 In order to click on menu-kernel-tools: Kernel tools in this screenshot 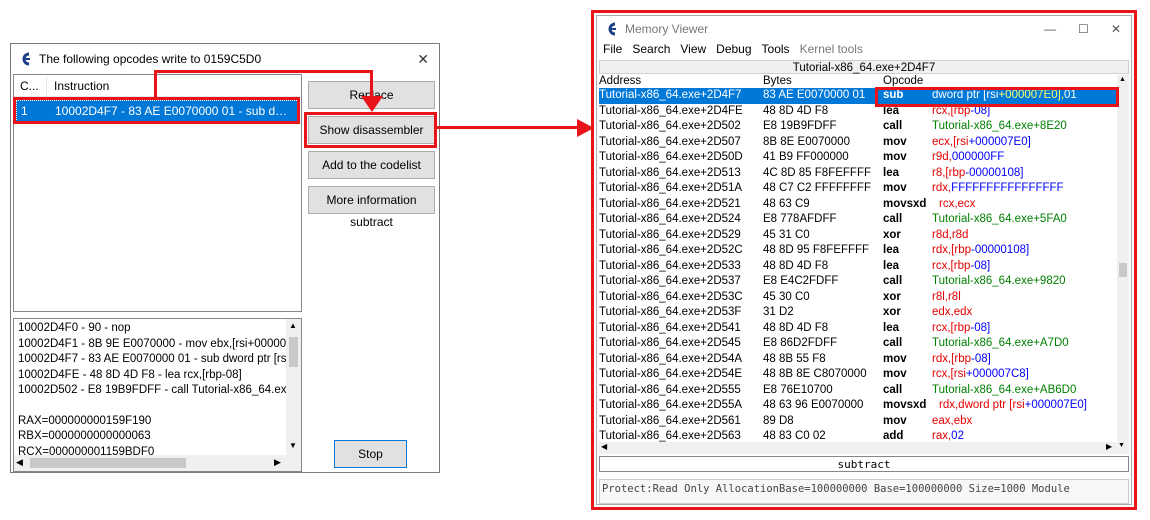, I will do `click(831, 50)`.